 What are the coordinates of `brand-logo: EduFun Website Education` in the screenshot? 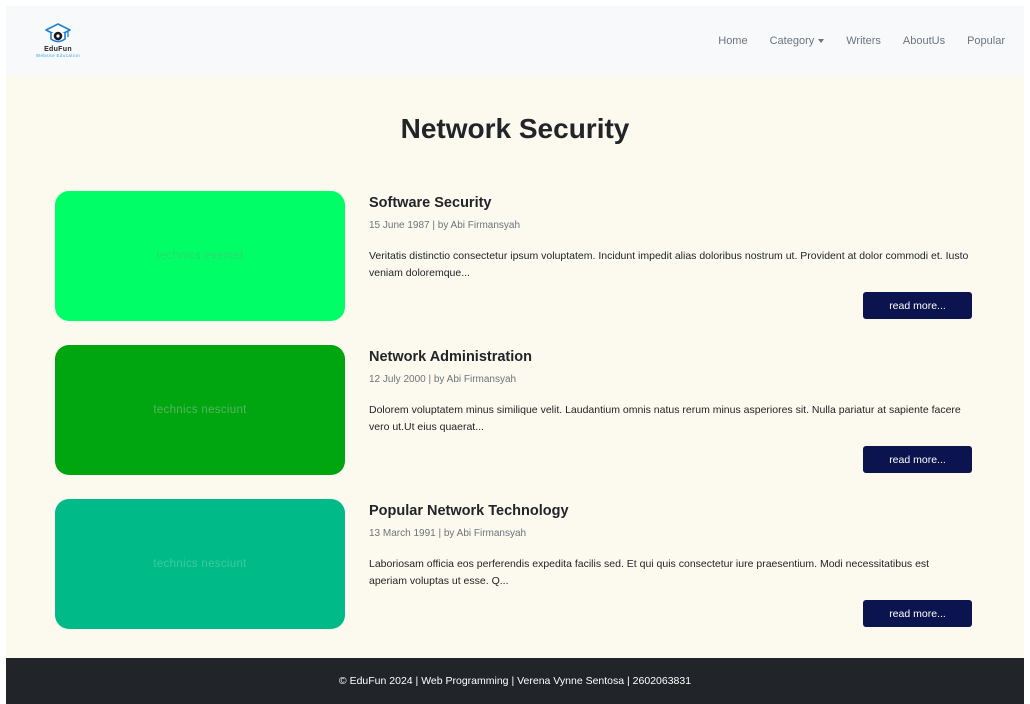 It's located at (58, 40).